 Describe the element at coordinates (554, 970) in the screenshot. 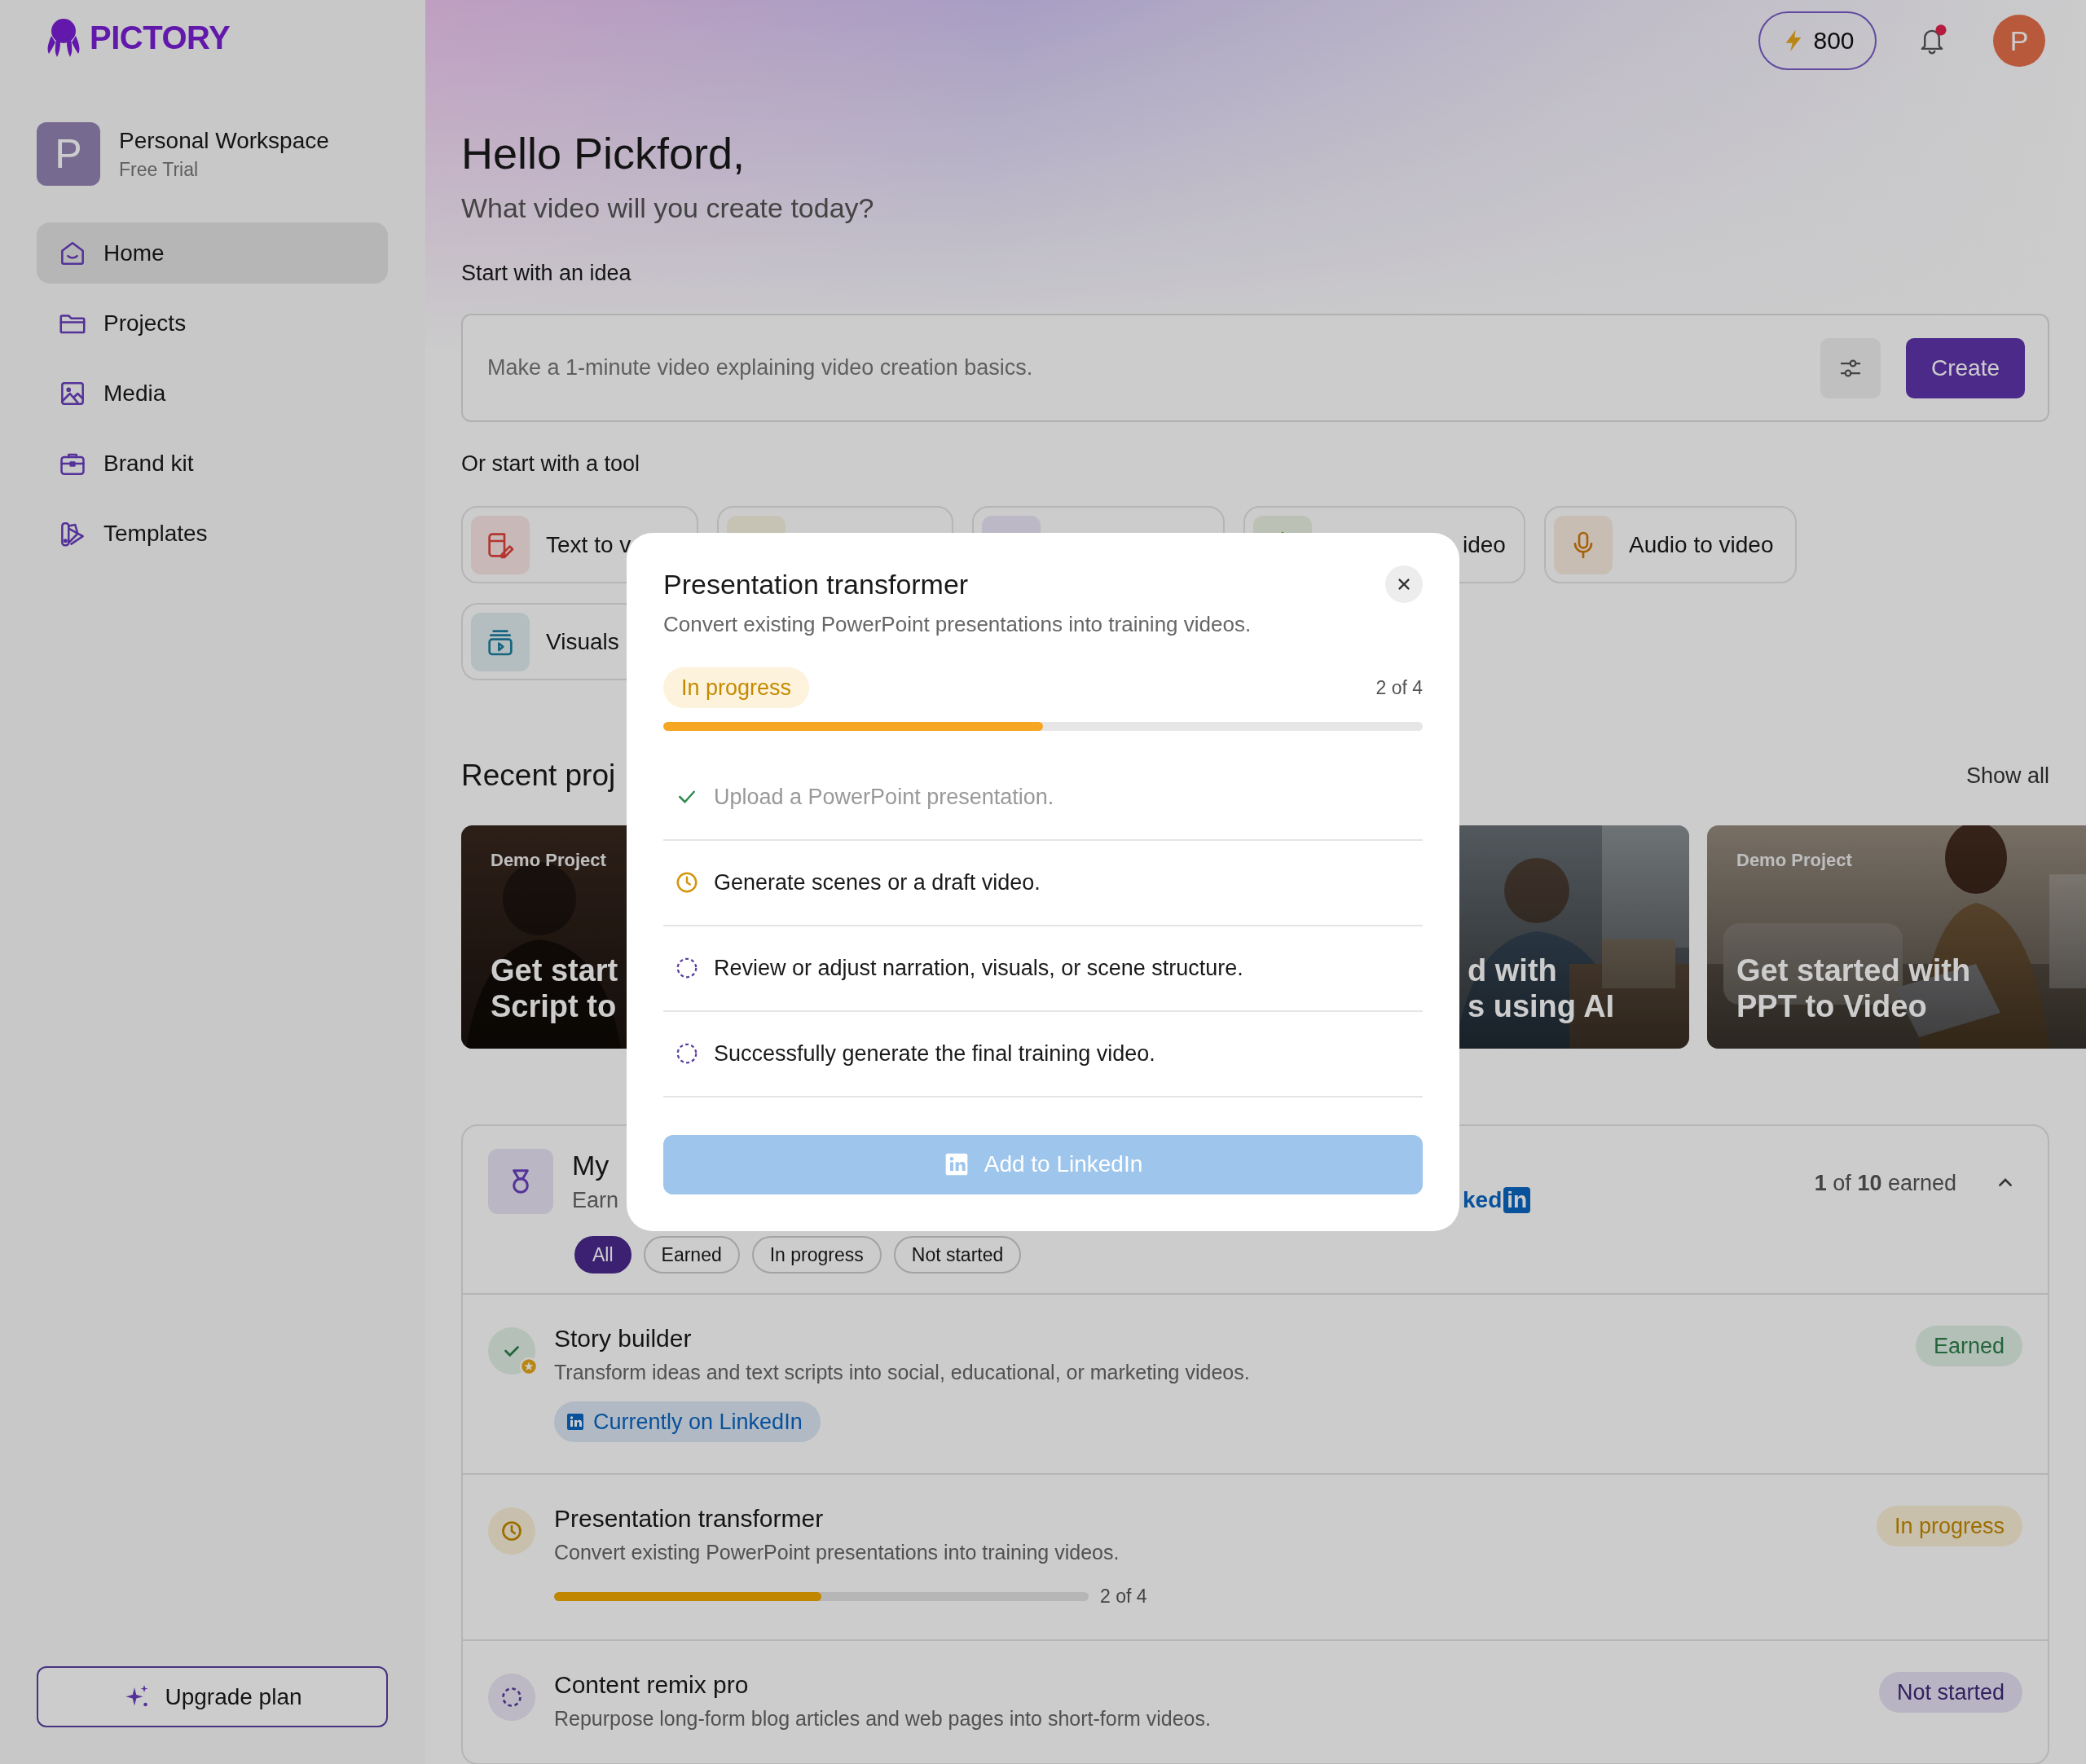

I see `card-title: Get start` at that location.